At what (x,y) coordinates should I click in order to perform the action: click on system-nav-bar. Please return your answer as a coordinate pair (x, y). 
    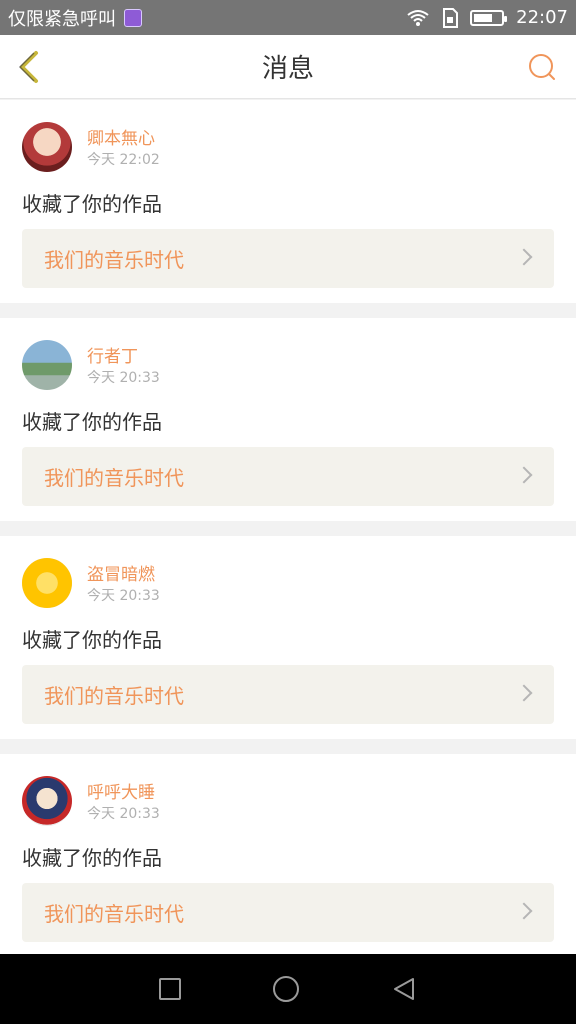
    Looking at the image, I should click on (288, 989).